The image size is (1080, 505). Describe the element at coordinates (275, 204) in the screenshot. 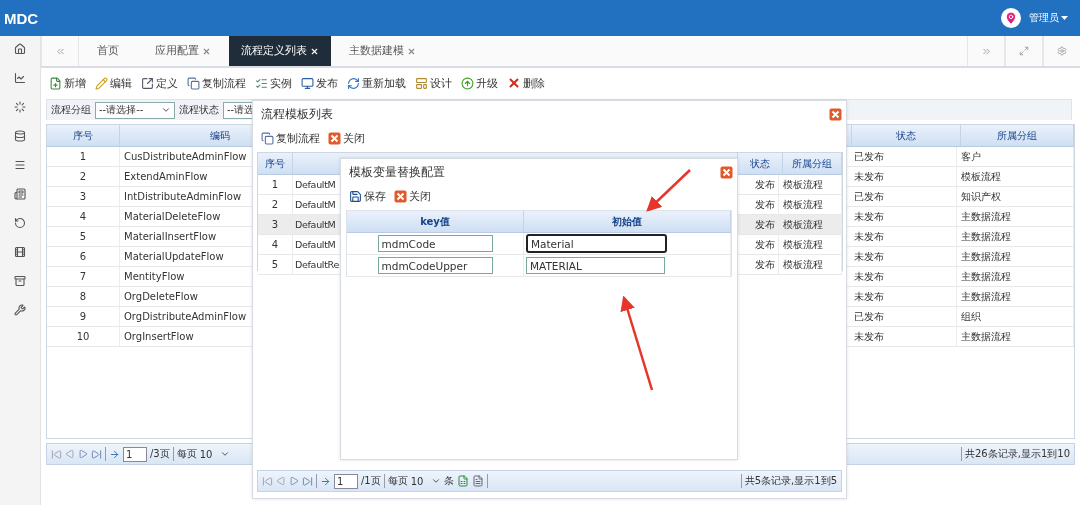

I see `table-cell: 2` at that location.